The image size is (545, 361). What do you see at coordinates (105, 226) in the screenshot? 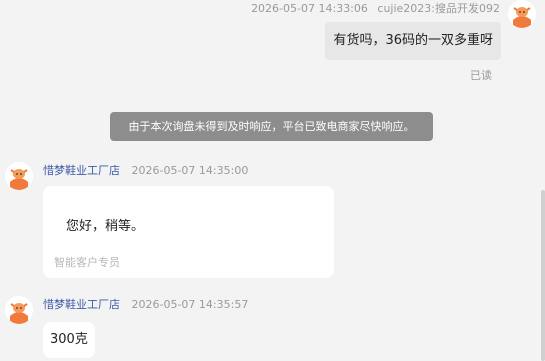
I see `reply1-text: 您好，稍等。` at bounding box center [105, 226].